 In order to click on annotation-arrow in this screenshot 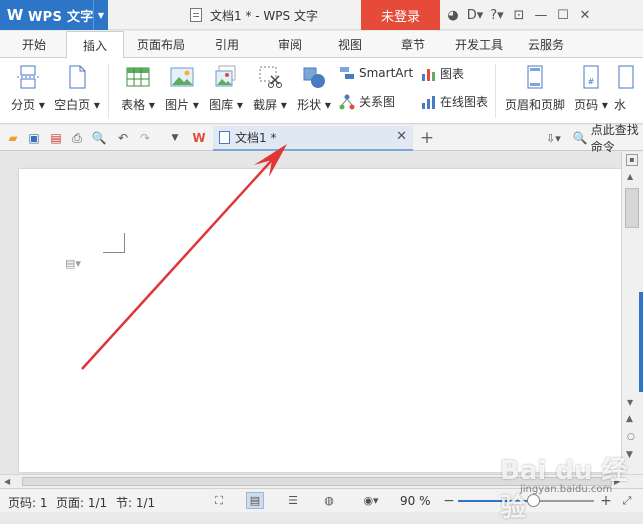, I will do `click(184, 257)`.